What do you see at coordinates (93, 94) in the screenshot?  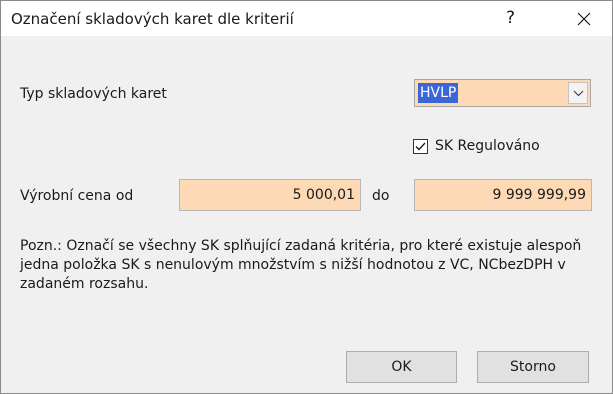 I see `card-type-label: Typ skladových karet` at bounding box center [93, 94].